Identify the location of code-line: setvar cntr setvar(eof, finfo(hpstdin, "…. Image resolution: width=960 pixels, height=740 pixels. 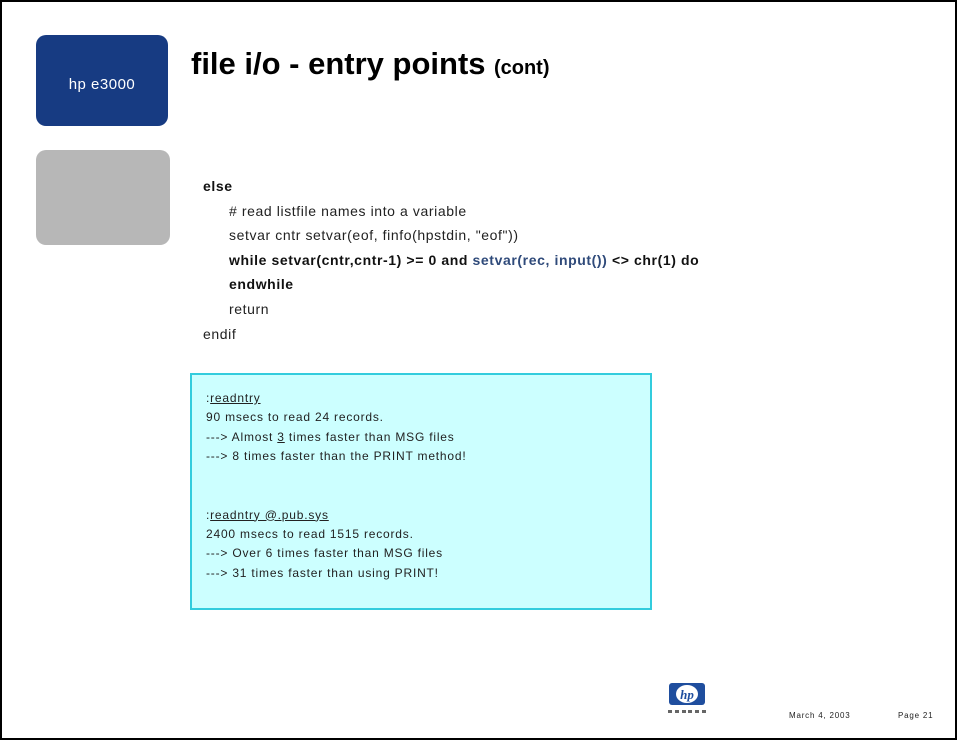
(374, 235).